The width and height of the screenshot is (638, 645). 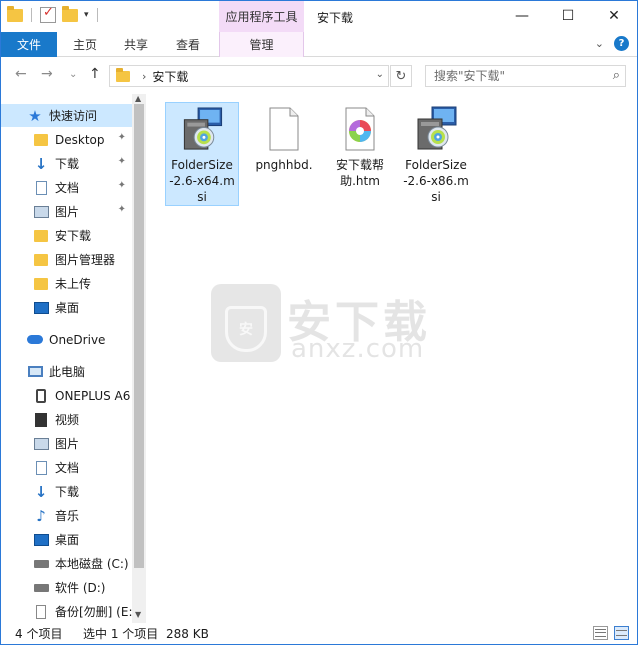 I want to click on selection-size: 288 KB, so click(x=187, y=633).